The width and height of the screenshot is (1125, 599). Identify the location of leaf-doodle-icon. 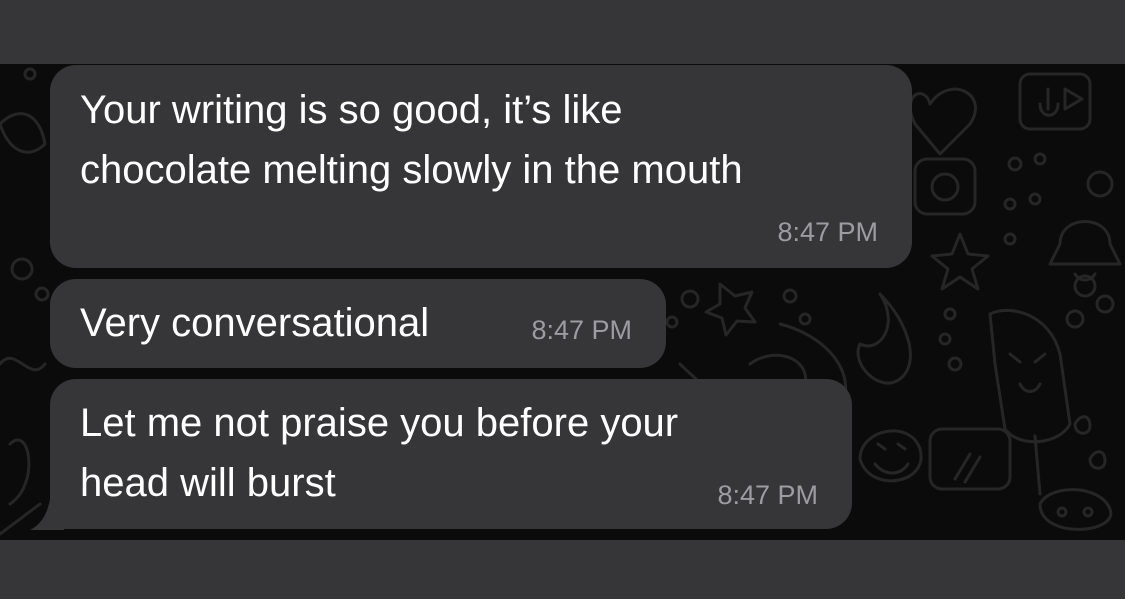
(23, 133).